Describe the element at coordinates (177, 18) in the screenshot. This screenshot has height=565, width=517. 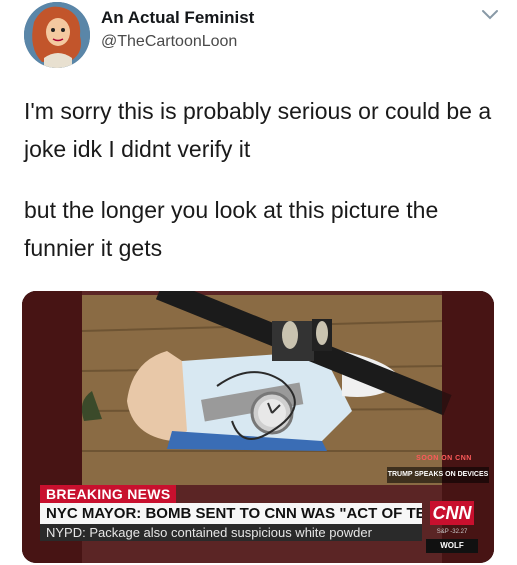
I see `author-name: An Actual Feminist` at that location.